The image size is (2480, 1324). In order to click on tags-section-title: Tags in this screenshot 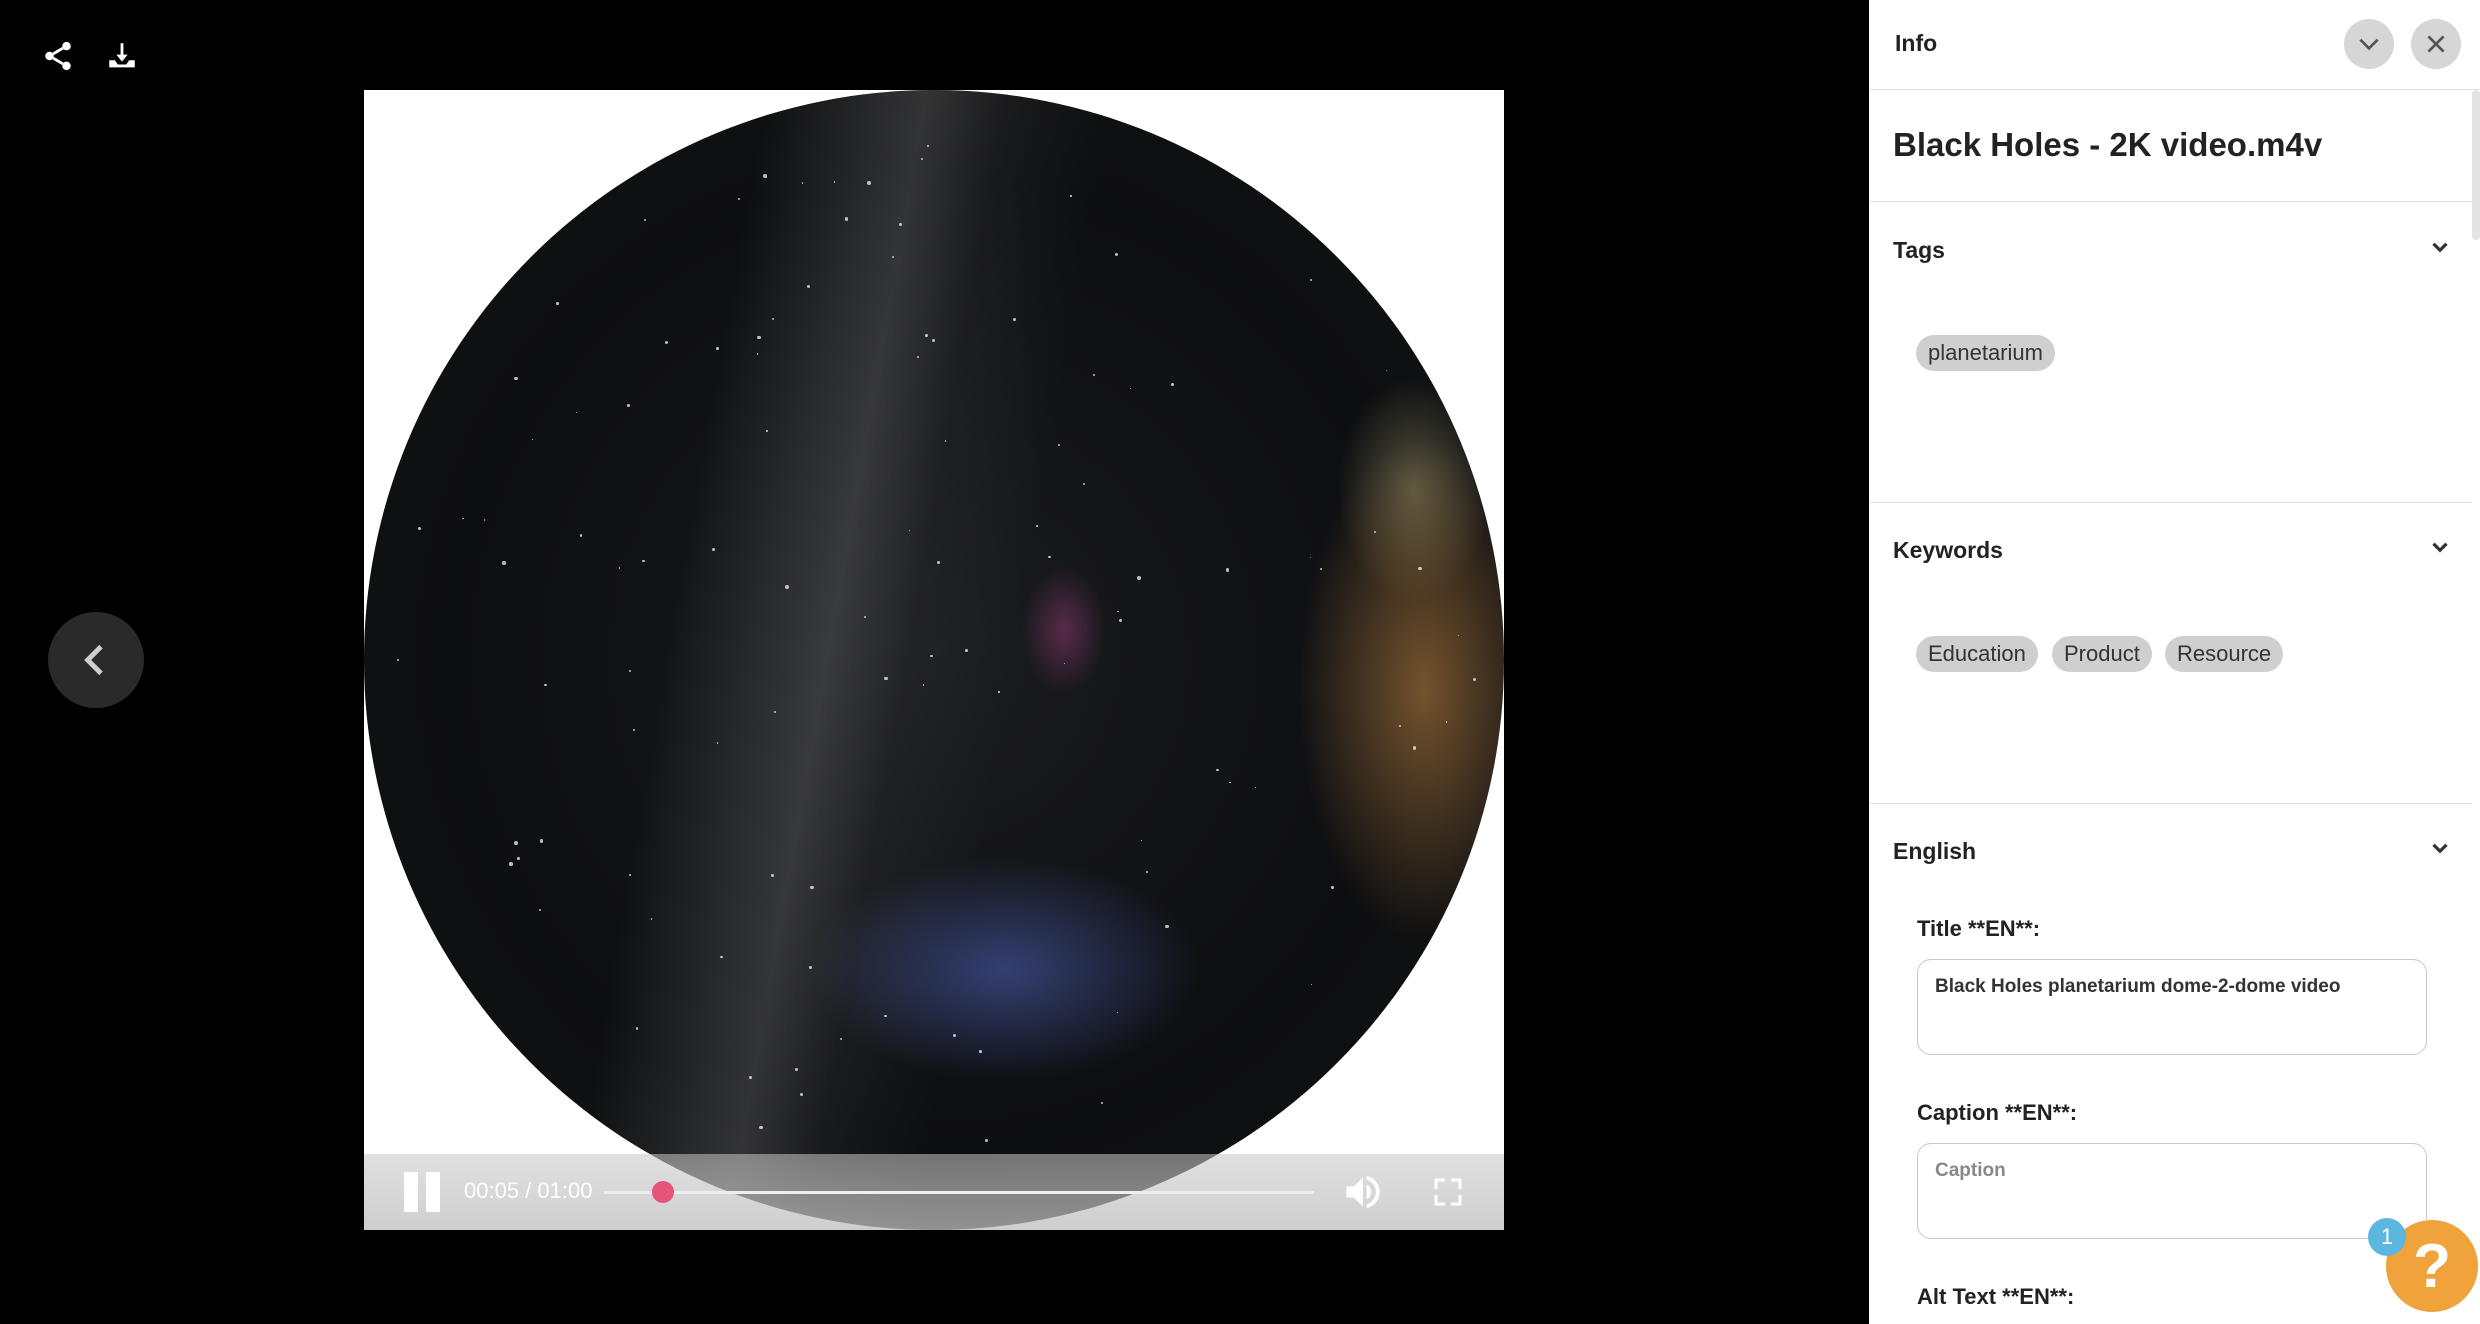, I will do `click(1919, 250)`.